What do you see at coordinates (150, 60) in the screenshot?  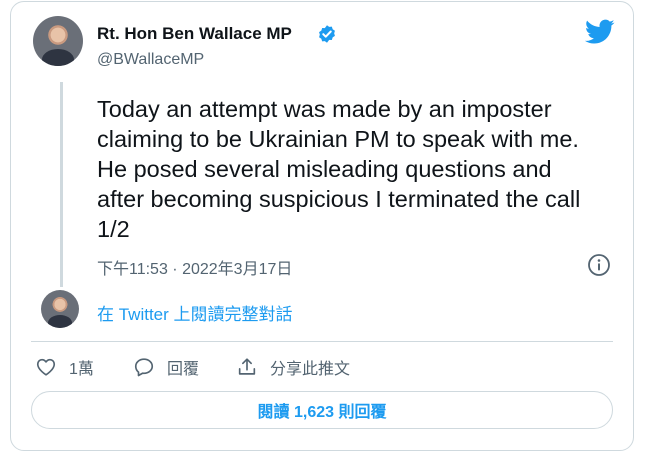 I see `author-handle: @BWallaceMP` at bounding box center [150, 60].